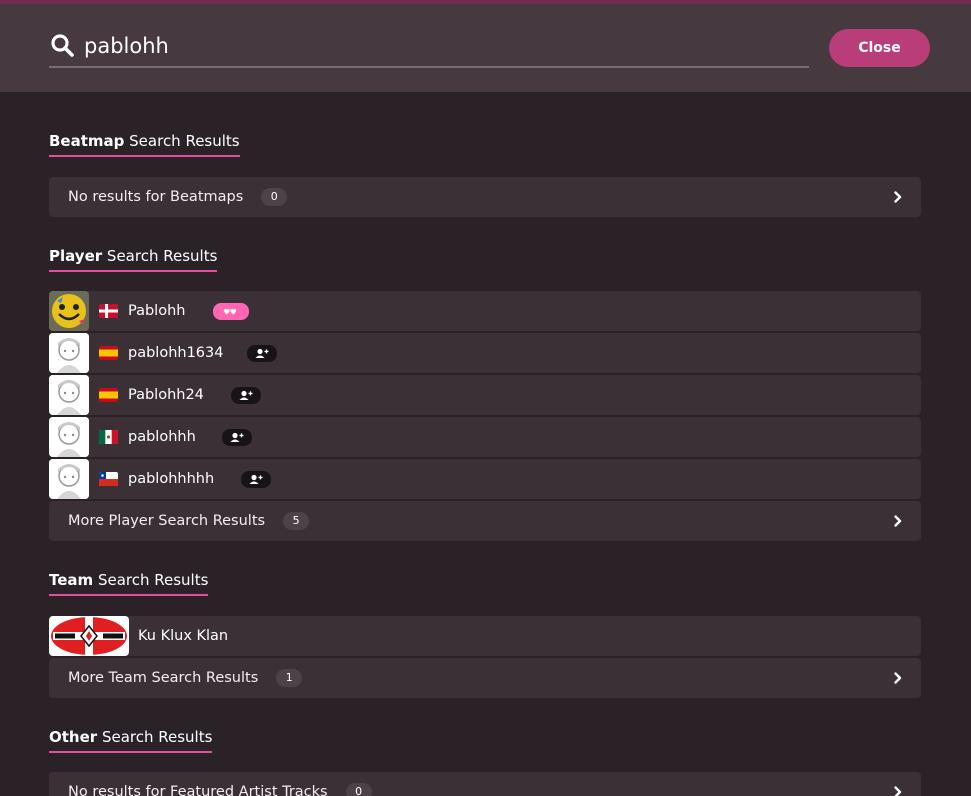  Describe the element at coordinates (485, 353) in the screenshot. I see `player-row: pablohh1634` at that location.